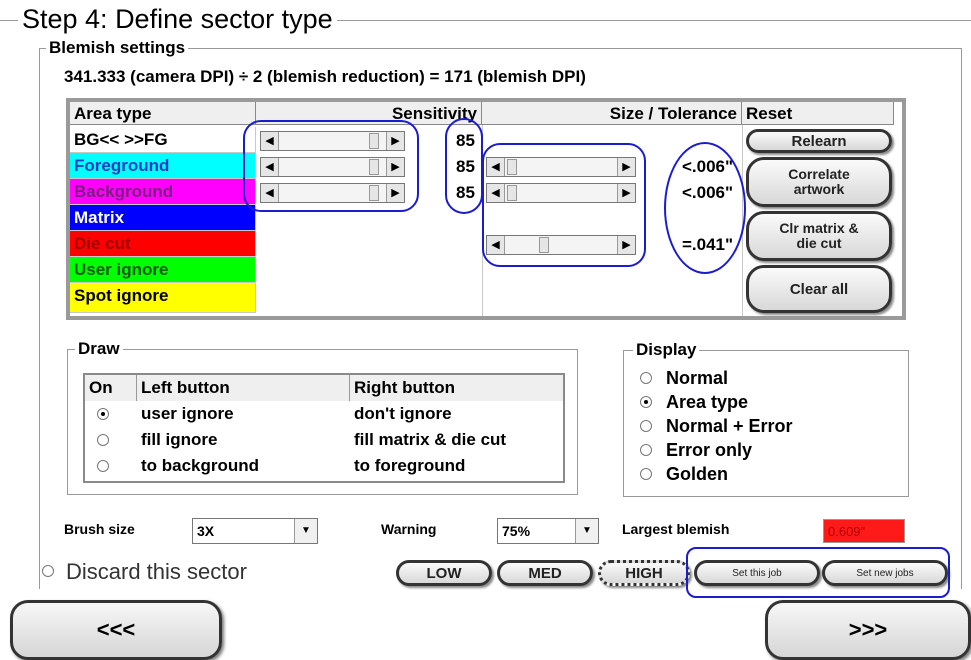 This screenshot has width=971, height=660. Describe the element at coordinates (206, 531) in the screenshot. I see `brush-size-value: 3X` at that location.